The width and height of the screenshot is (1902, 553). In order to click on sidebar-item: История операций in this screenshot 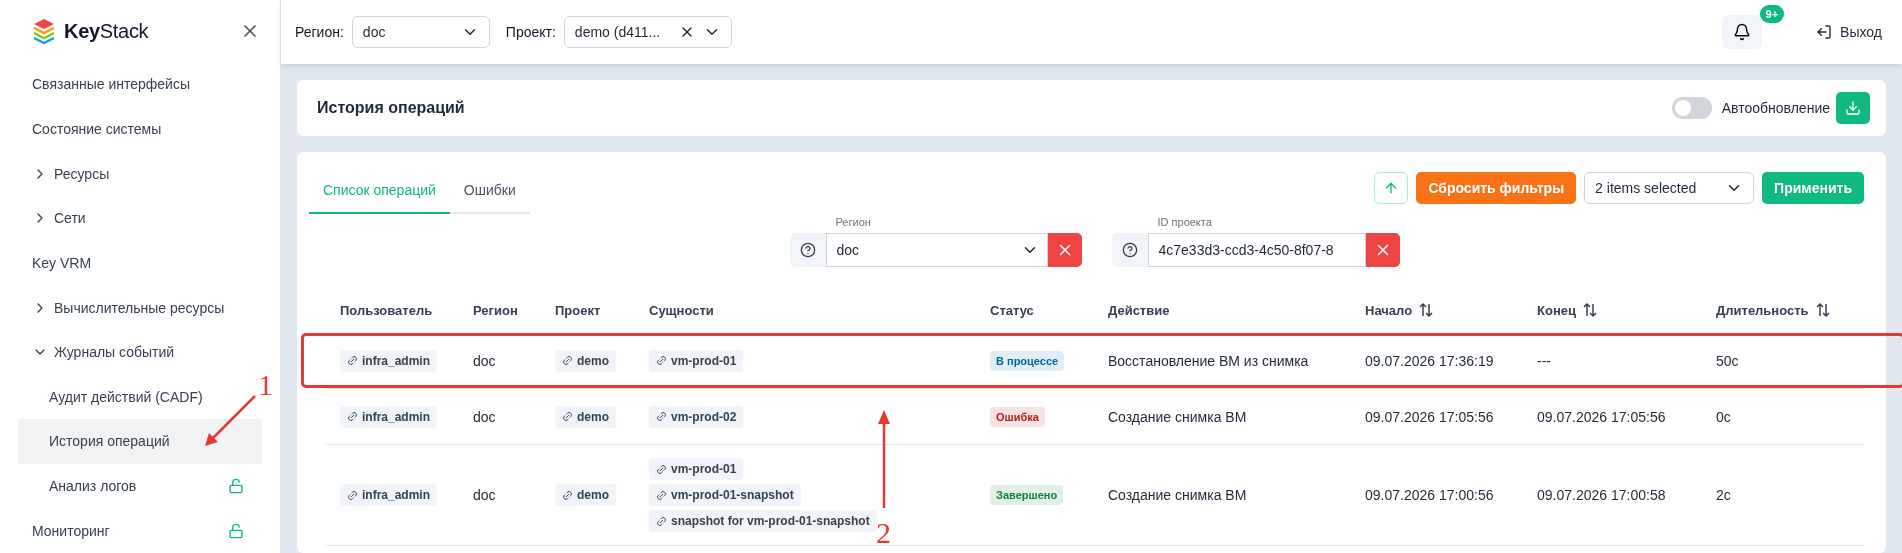, I will do `click(140, 441)`.